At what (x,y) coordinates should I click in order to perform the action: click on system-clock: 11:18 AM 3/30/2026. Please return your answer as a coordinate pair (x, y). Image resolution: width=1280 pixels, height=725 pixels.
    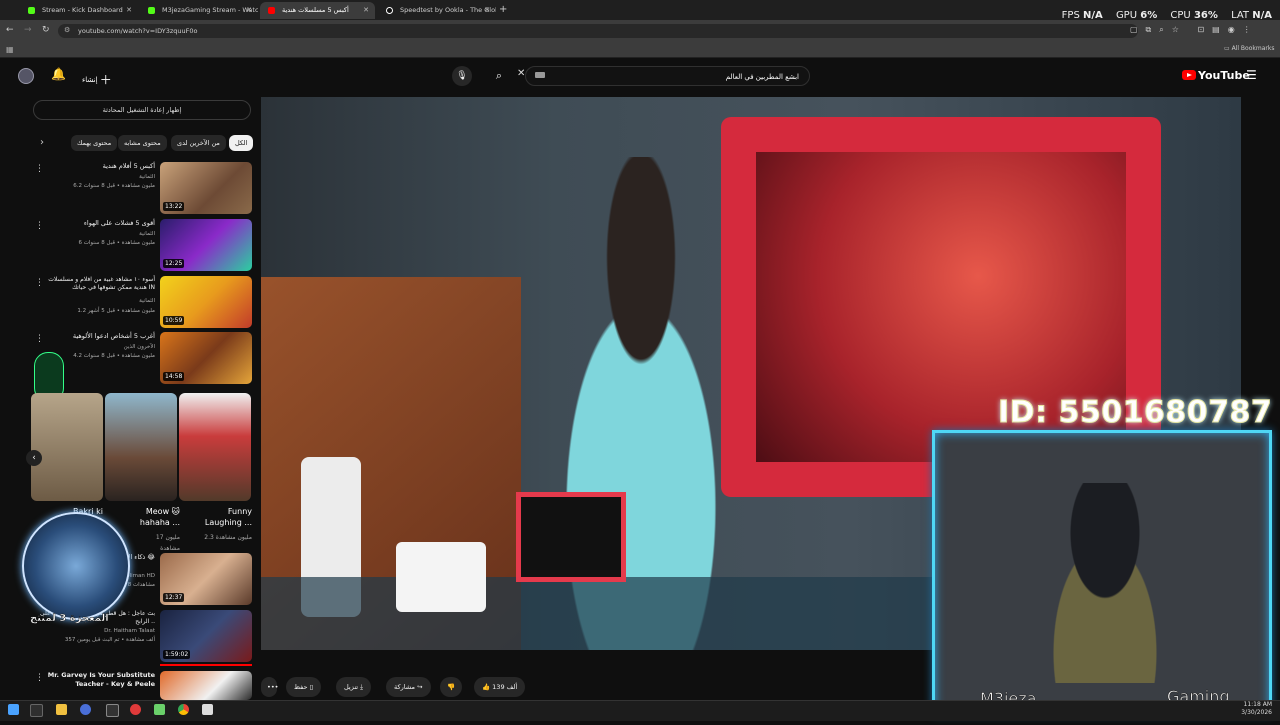
    Looking at the image, I should click on (1256, 709).